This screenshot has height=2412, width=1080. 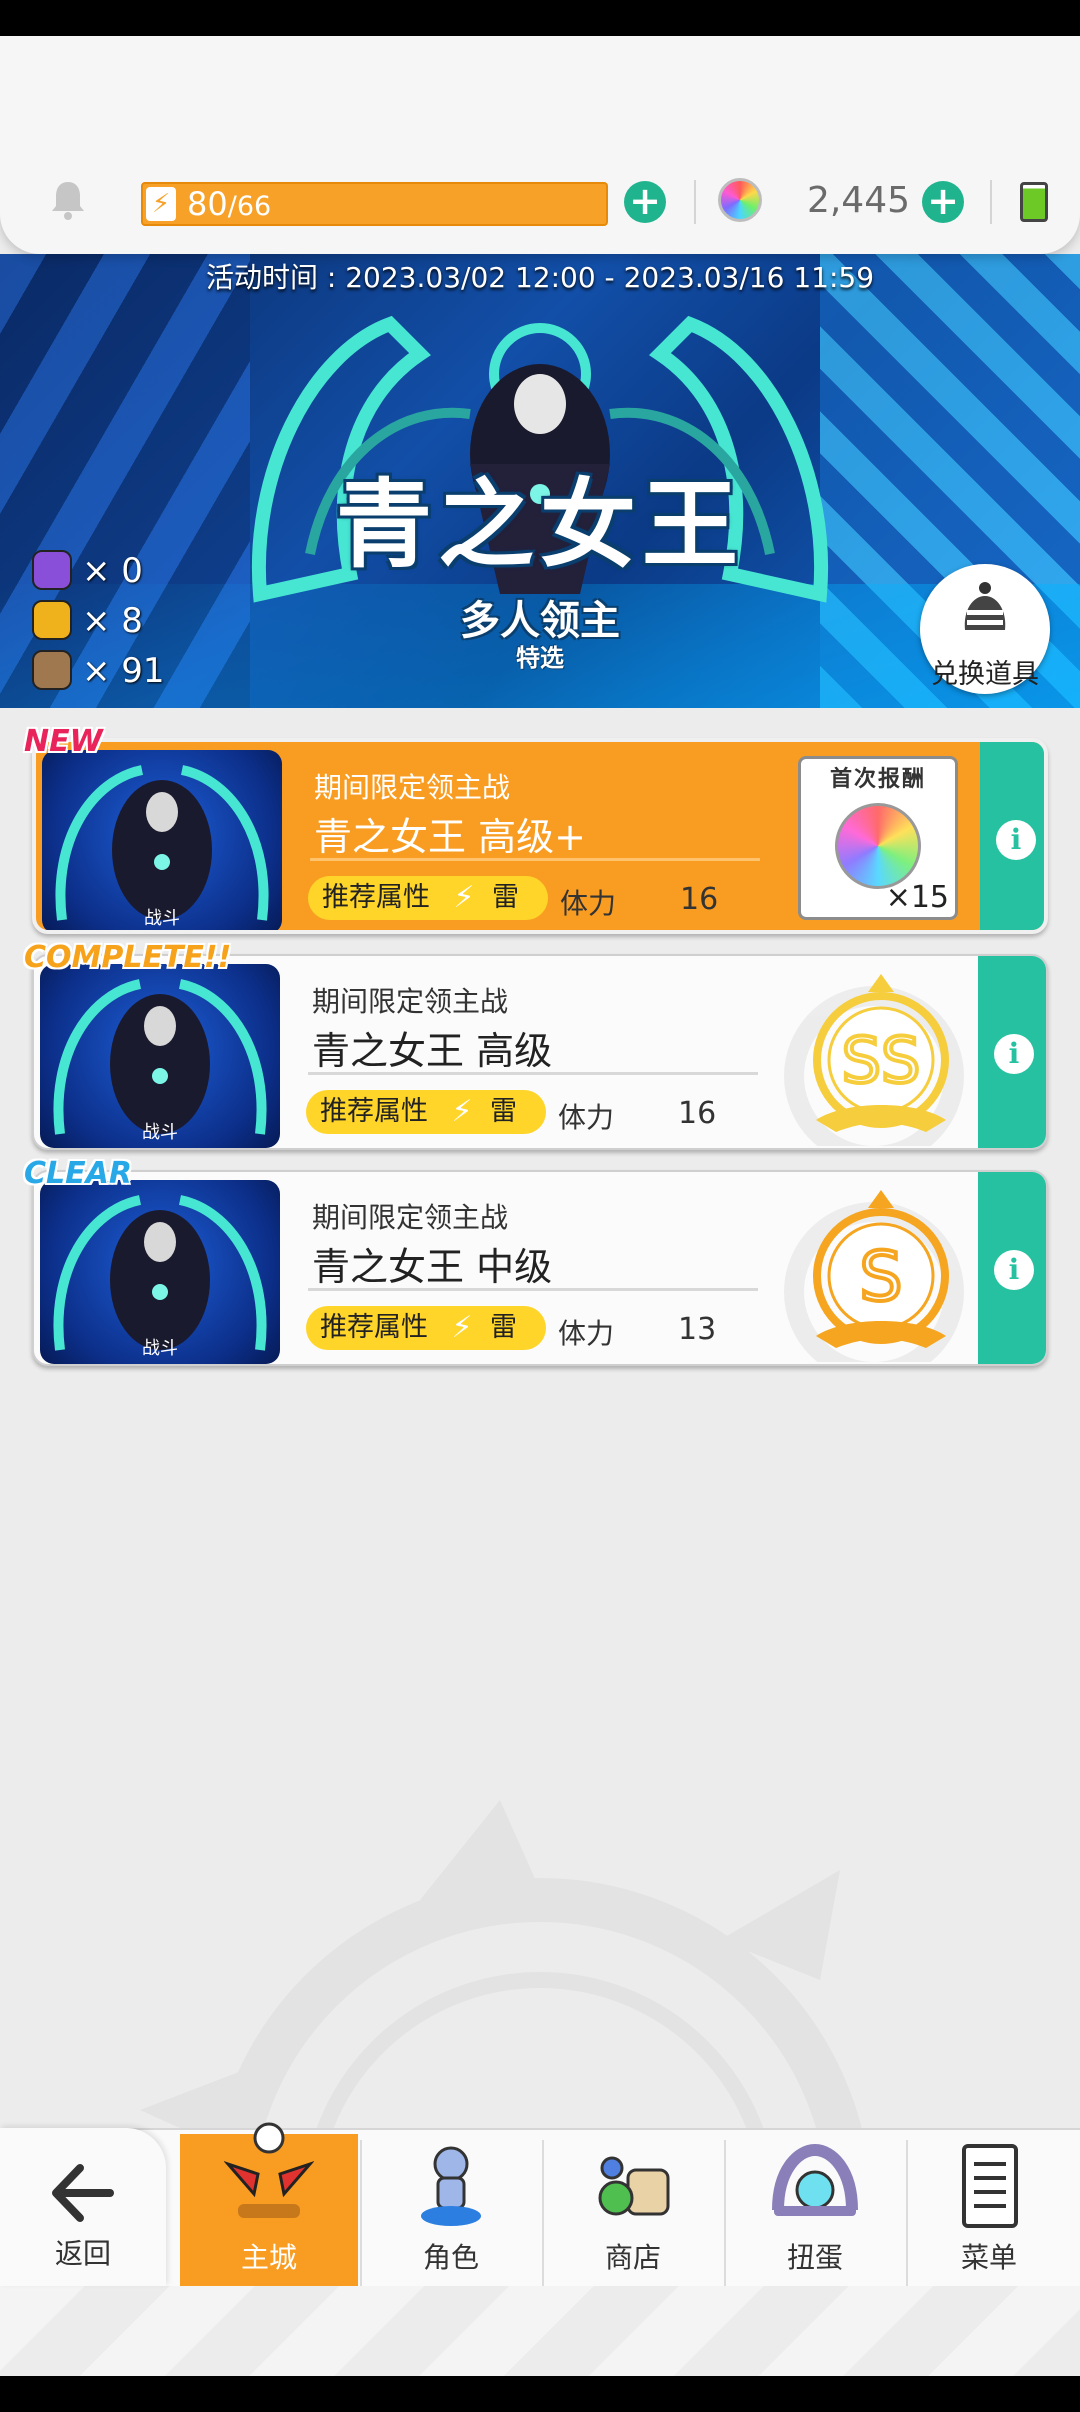 What do you see at coordinates (645, 202) in the screenshot?
I see `add-stamina-button: +` at bounding box center [645, 202].